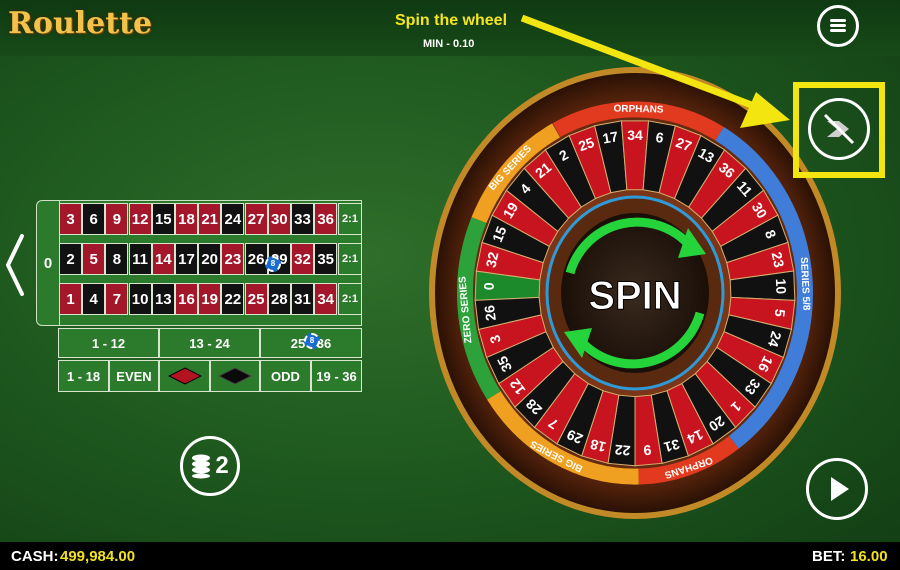  What do you see at coordinates (15, 265) in the screenshot?
I see `chevron-left-icon` at bounding box center [15, 265].